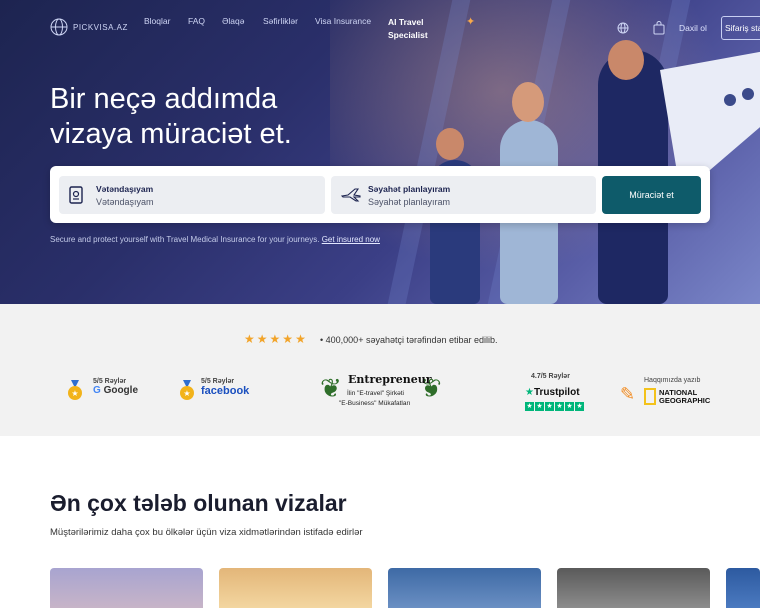 The height and width of the screenshot is (608, 760). What do you see at coordinates (623, 28) in the screenshot?
I see `language-globe-icon` at bounding box center [623, 28].